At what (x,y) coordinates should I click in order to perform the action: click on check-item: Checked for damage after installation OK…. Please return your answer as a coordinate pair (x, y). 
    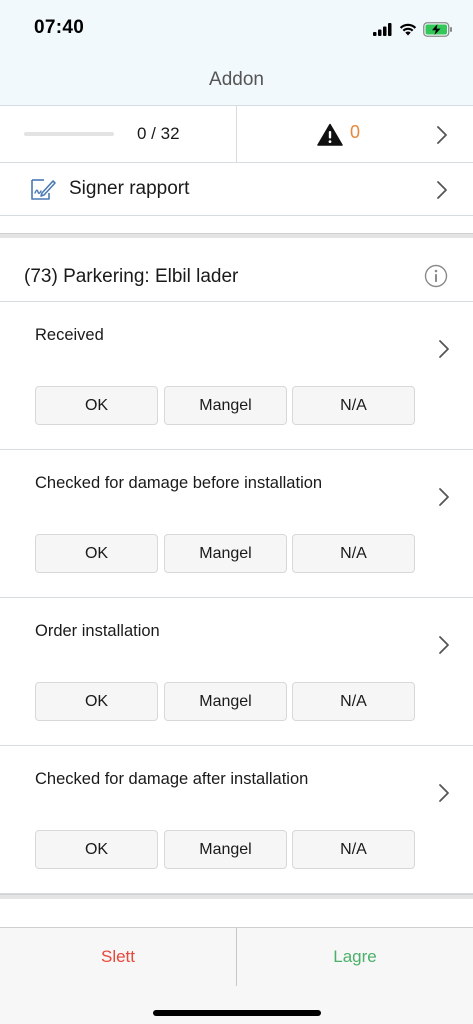
    Looking at the image, I should click on (236, 820).